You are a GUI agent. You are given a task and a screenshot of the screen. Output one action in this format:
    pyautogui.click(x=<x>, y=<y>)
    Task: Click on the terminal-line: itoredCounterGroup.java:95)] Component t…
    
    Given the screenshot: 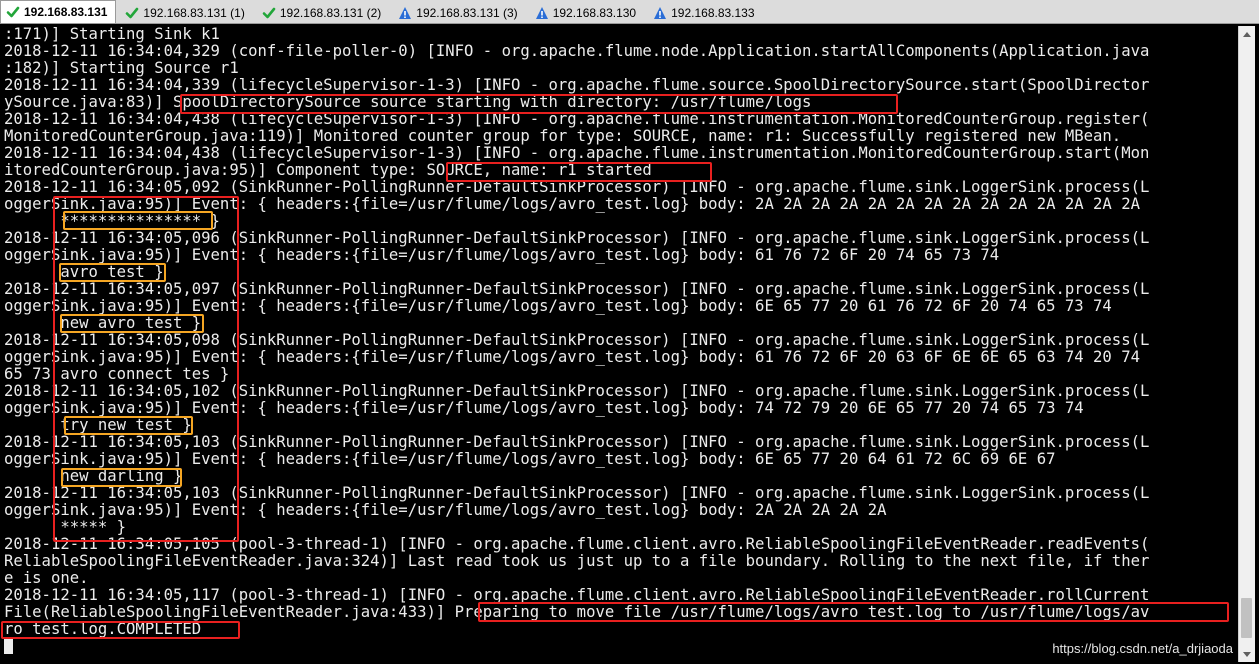 What is the action you would take?
    pyautogui.click(x=328, y=170)
    